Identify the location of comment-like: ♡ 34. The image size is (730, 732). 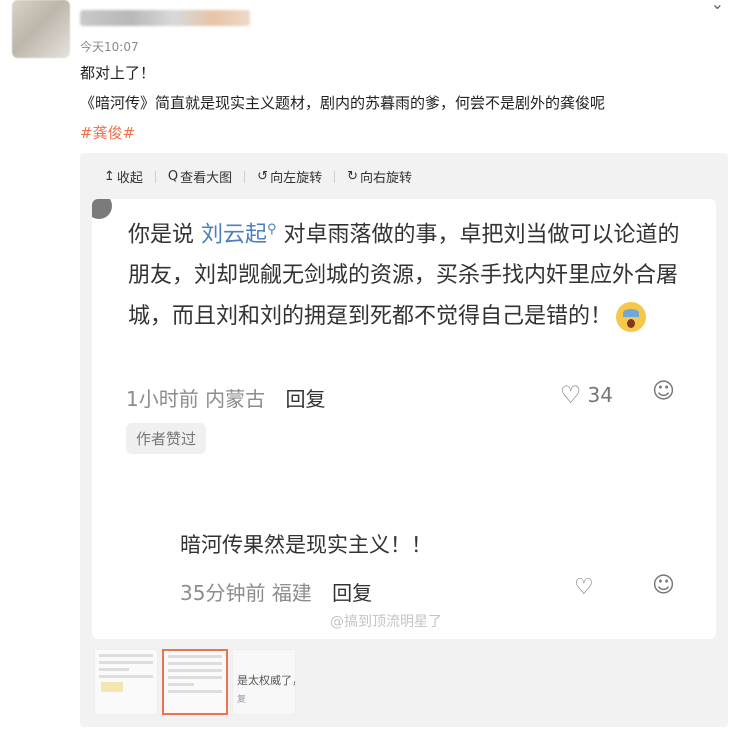
(586, 395).